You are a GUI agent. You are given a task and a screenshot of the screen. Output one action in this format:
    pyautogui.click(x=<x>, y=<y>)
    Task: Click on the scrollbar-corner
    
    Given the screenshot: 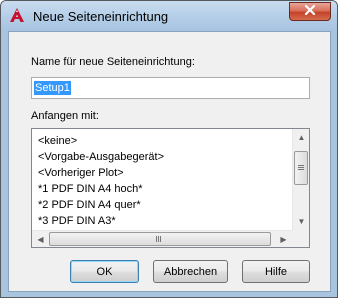 What is the action you would take?
    pyautogui.click(x=300, y=238)
    